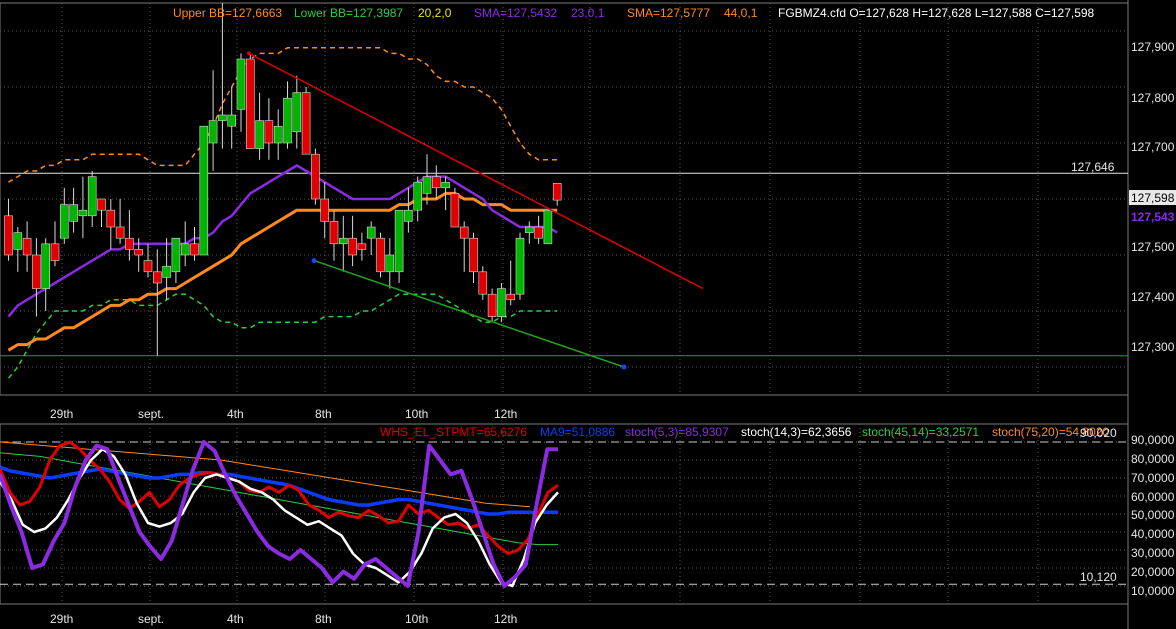 The image size is (1176, 629). What do you see at coordinates (435, 13) in the screenshot?
I see `legend-bb-params: 20,2,0` at bounding box center [435, 13].